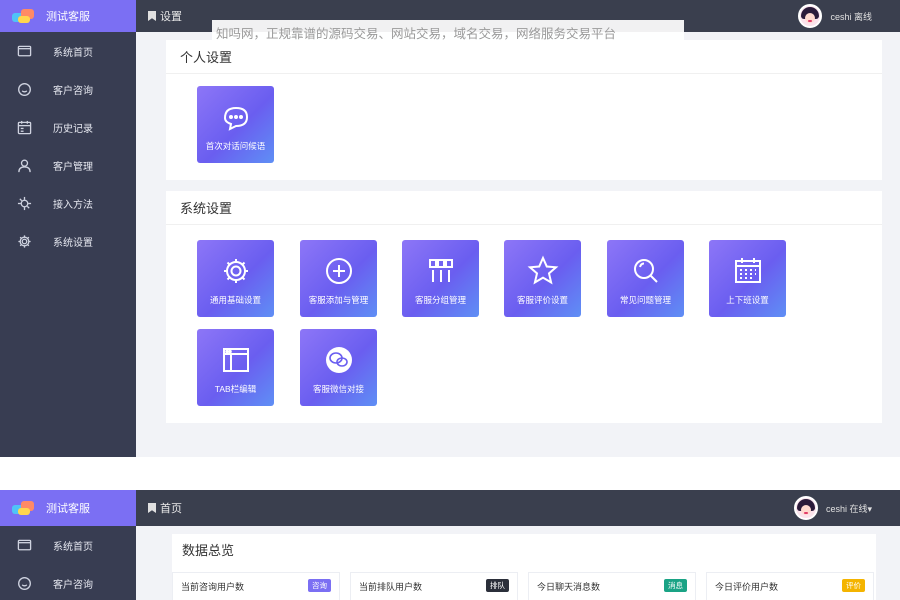 The image size is (900, 600). Describe the element at coordinates (542, 300) in the screenshot. I see `tile-label: 客服评价设置` at that location.